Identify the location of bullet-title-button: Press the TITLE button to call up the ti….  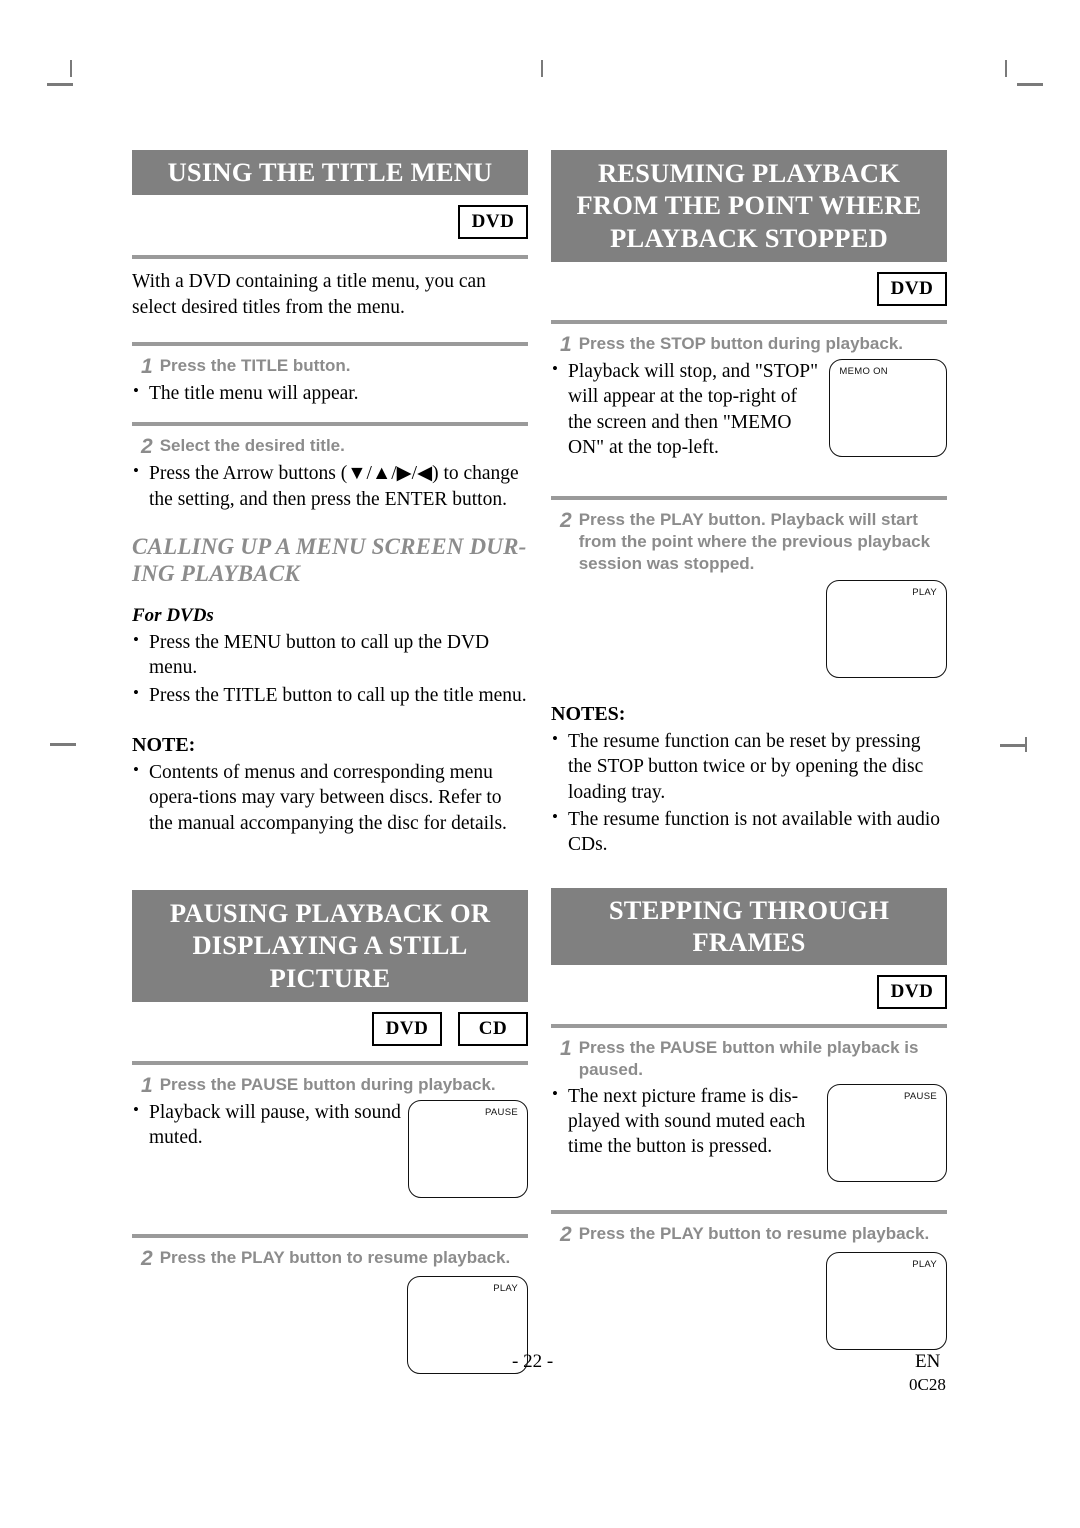
(330, 695).